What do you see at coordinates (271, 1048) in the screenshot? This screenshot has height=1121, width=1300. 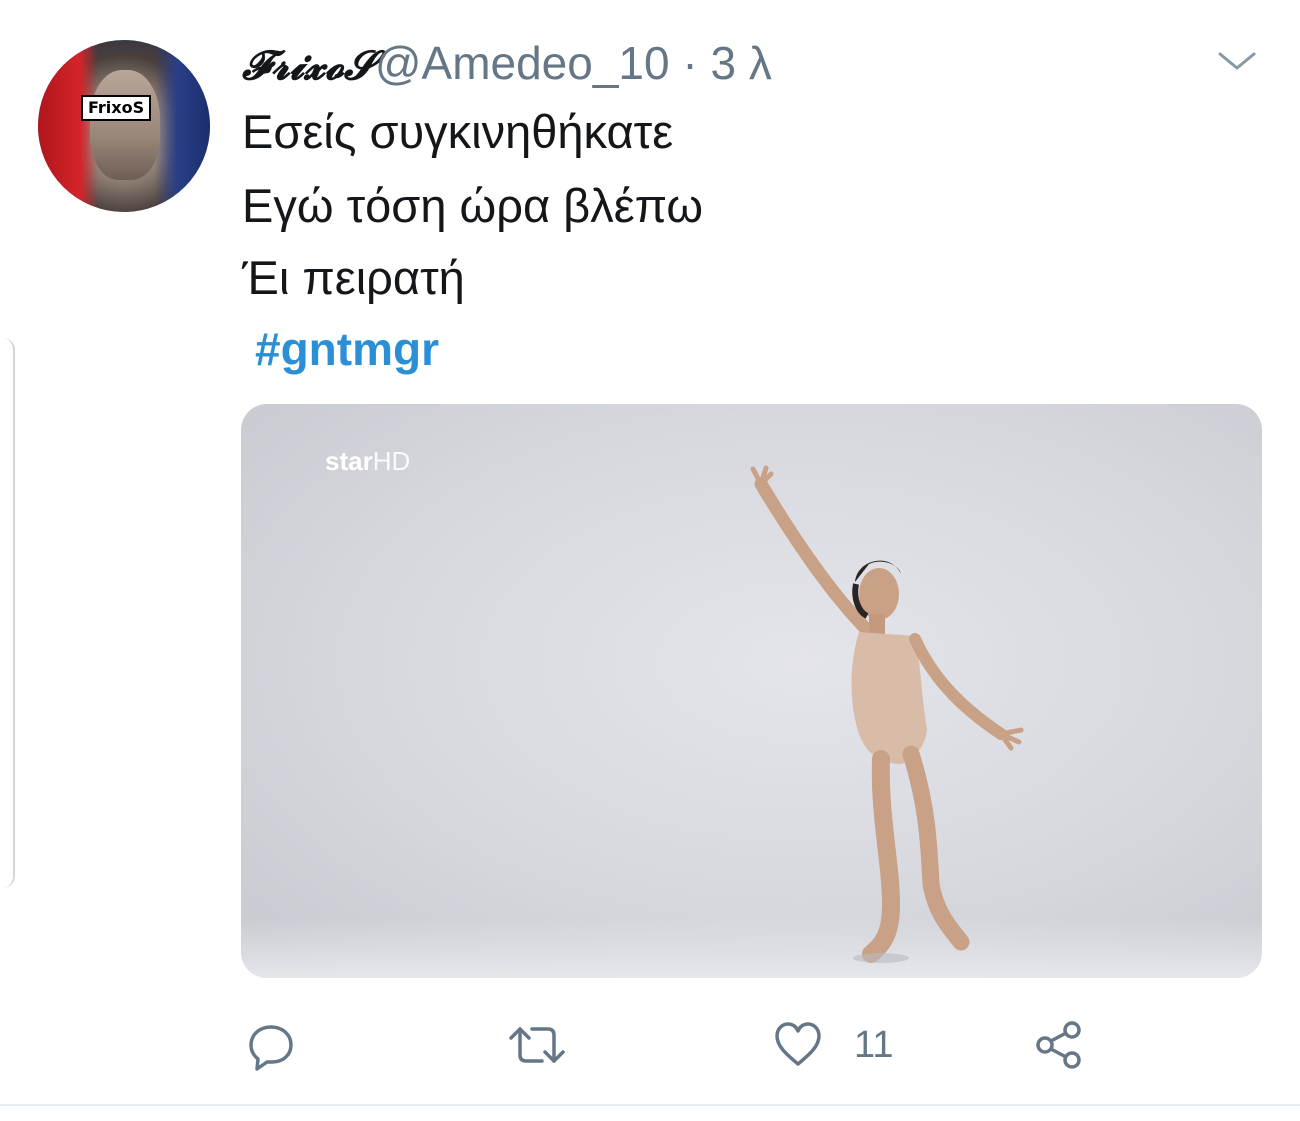 I see `reply-icon` at bounding box center [271, 1048].